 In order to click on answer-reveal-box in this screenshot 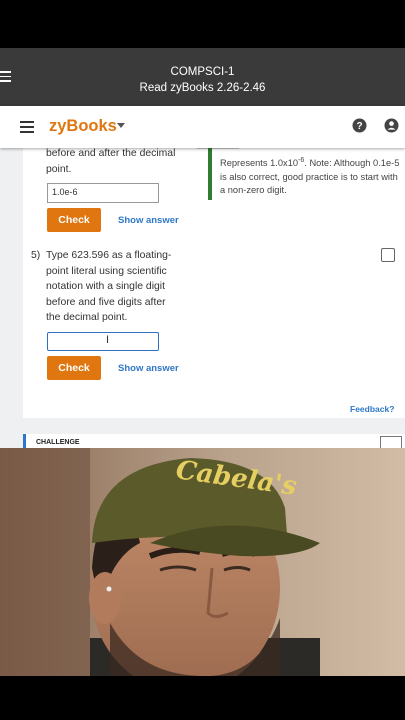, I will do `click(218, 148)`.